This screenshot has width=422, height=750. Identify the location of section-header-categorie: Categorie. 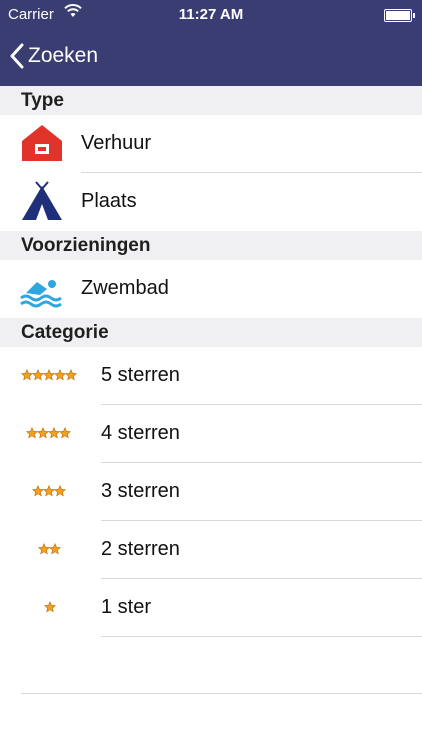
(211, 332).